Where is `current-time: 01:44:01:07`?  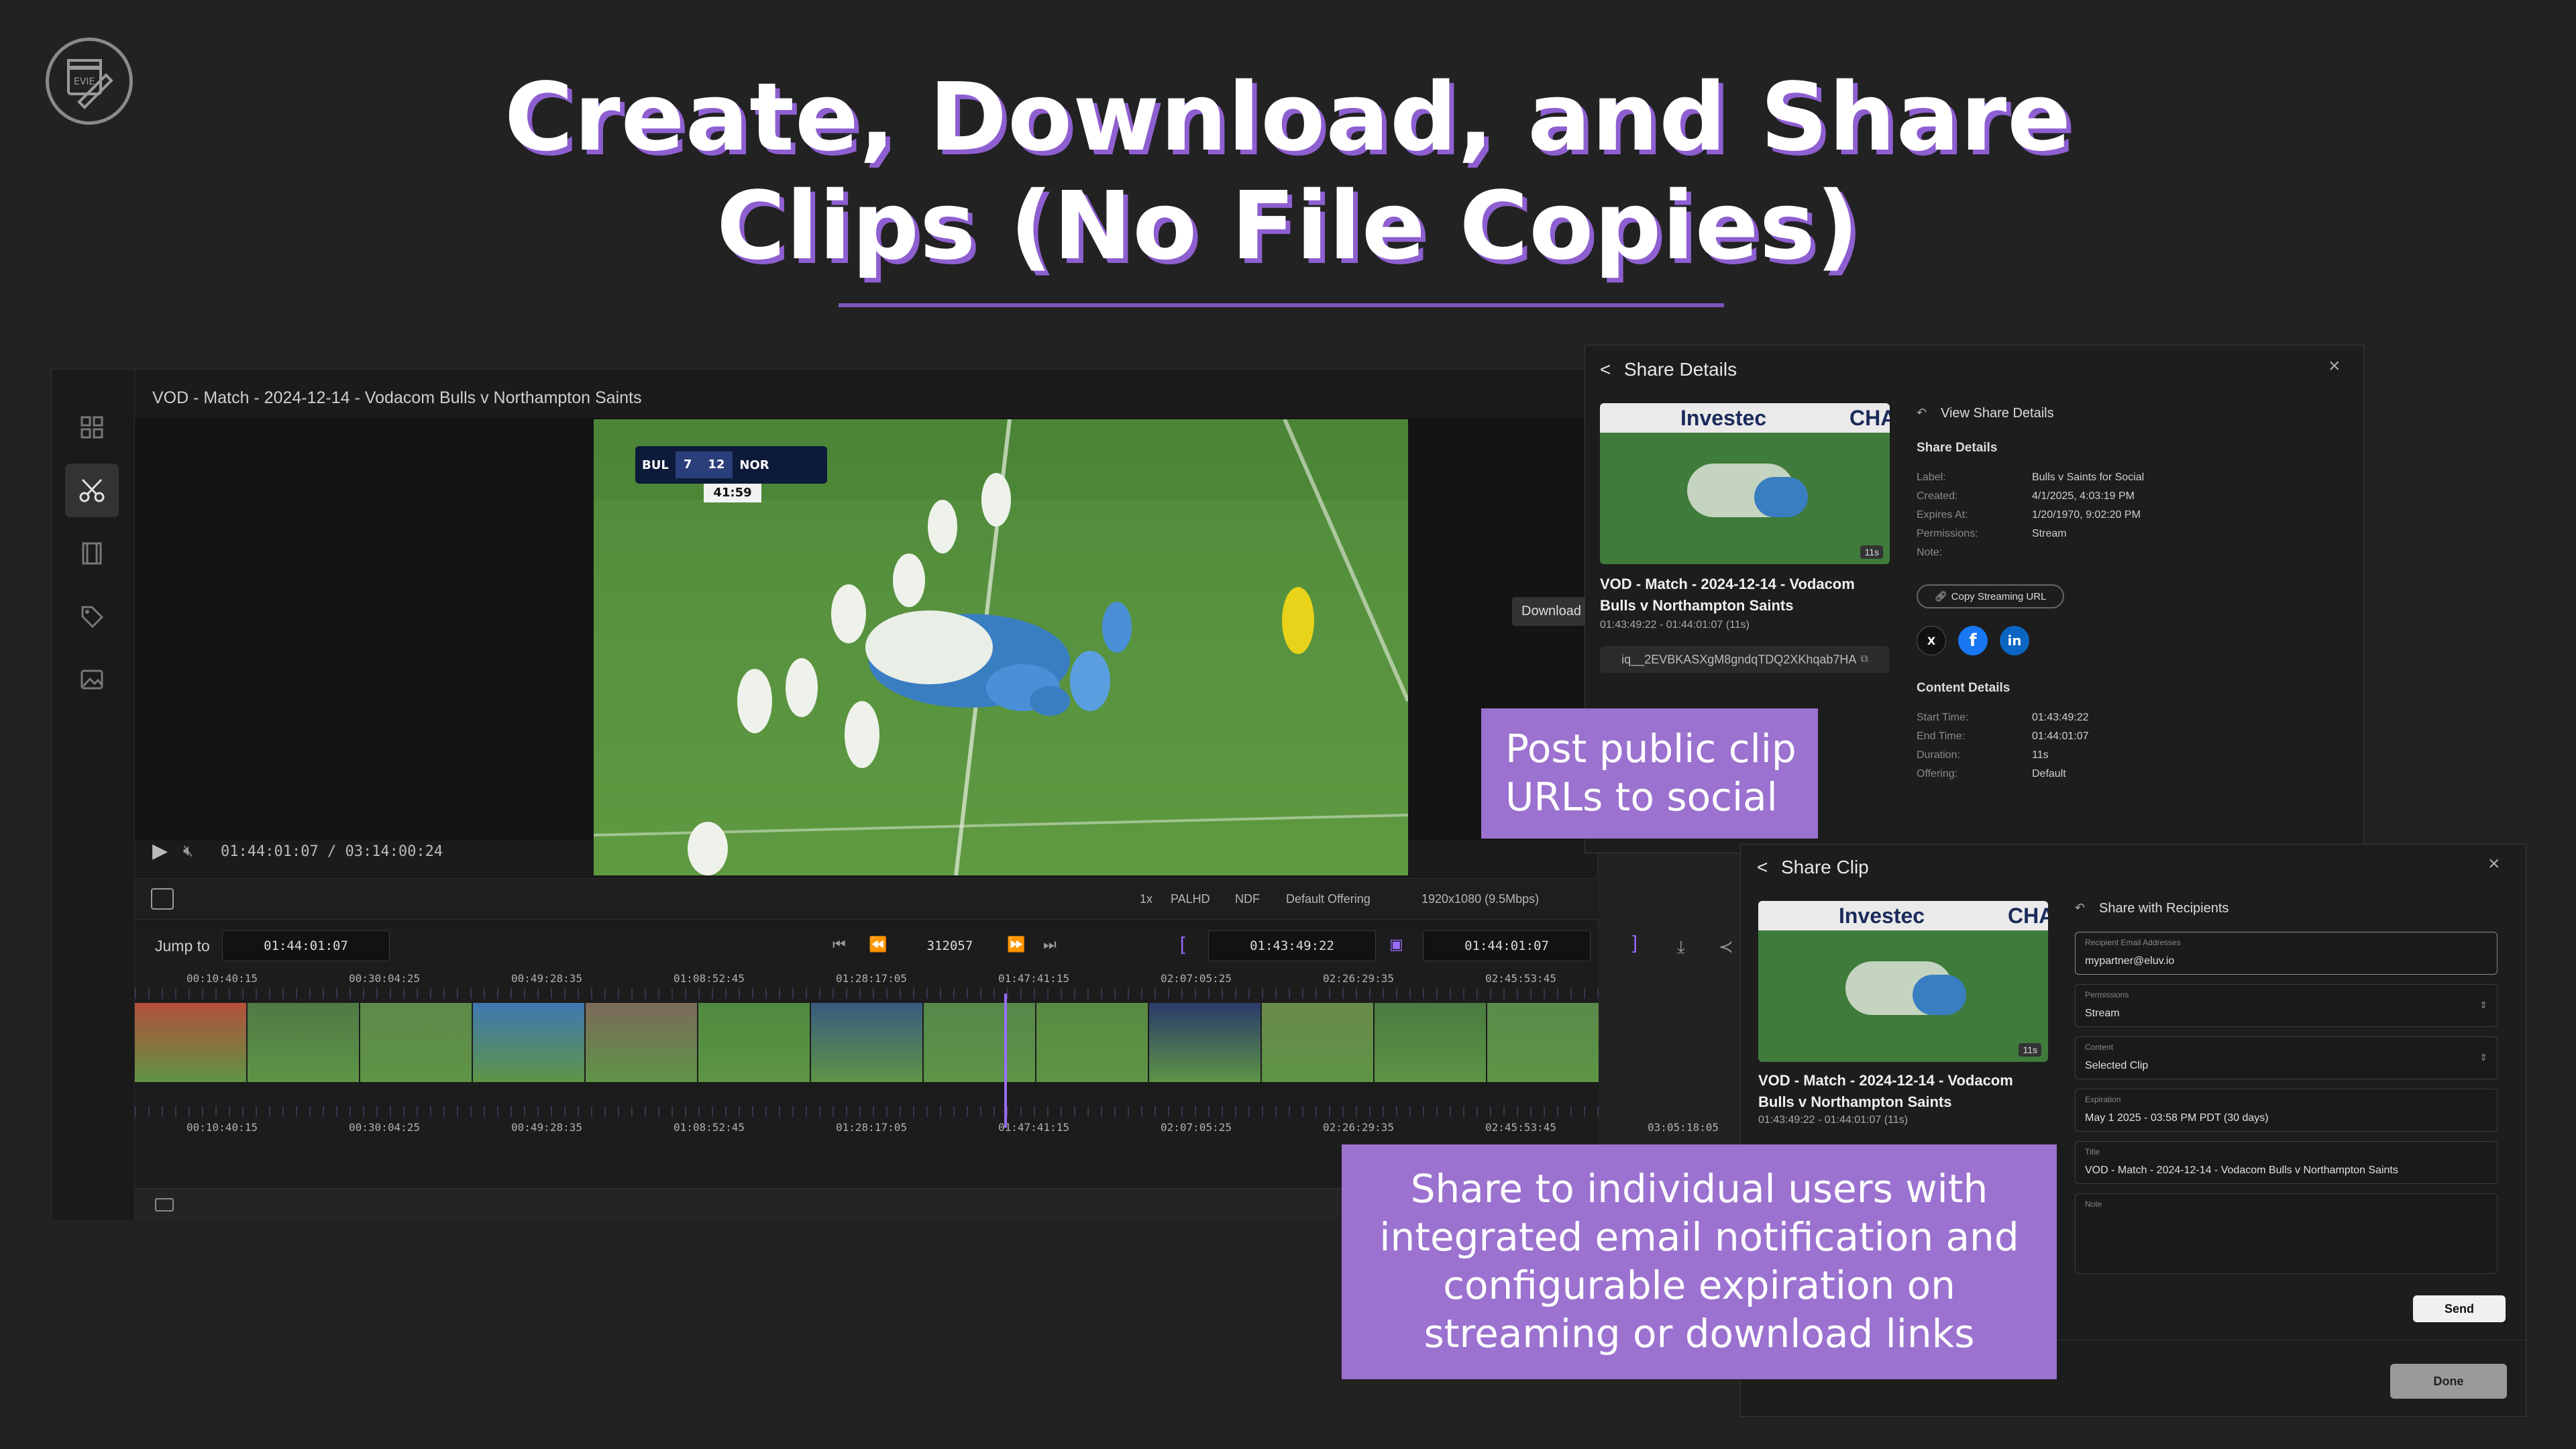 current-time: 01:44:01:07 is located at coordinates (270, 851).